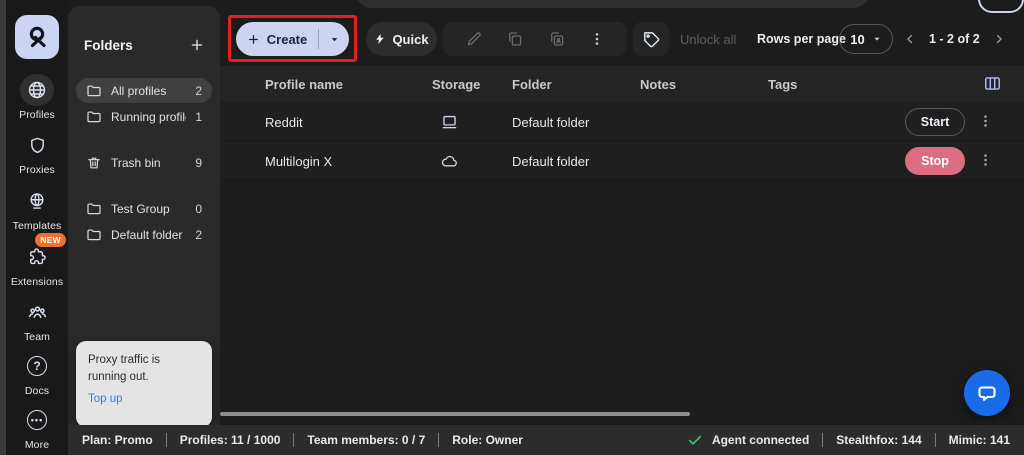 The height and width of the screenshot is (455, 1024). What do you see at coordinates (866, 39) in the screenshot?
I see `rows-per-page-select: 10` at bounding box center [866, 39].